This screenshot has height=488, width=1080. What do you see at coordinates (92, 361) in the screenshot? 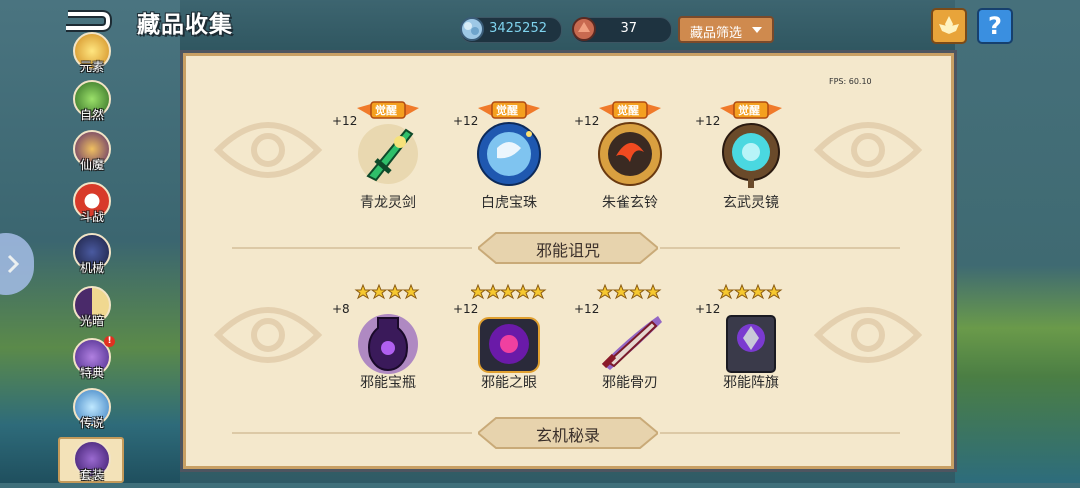
I see `category-special: 特典 !` at bounding box center [92, 361].